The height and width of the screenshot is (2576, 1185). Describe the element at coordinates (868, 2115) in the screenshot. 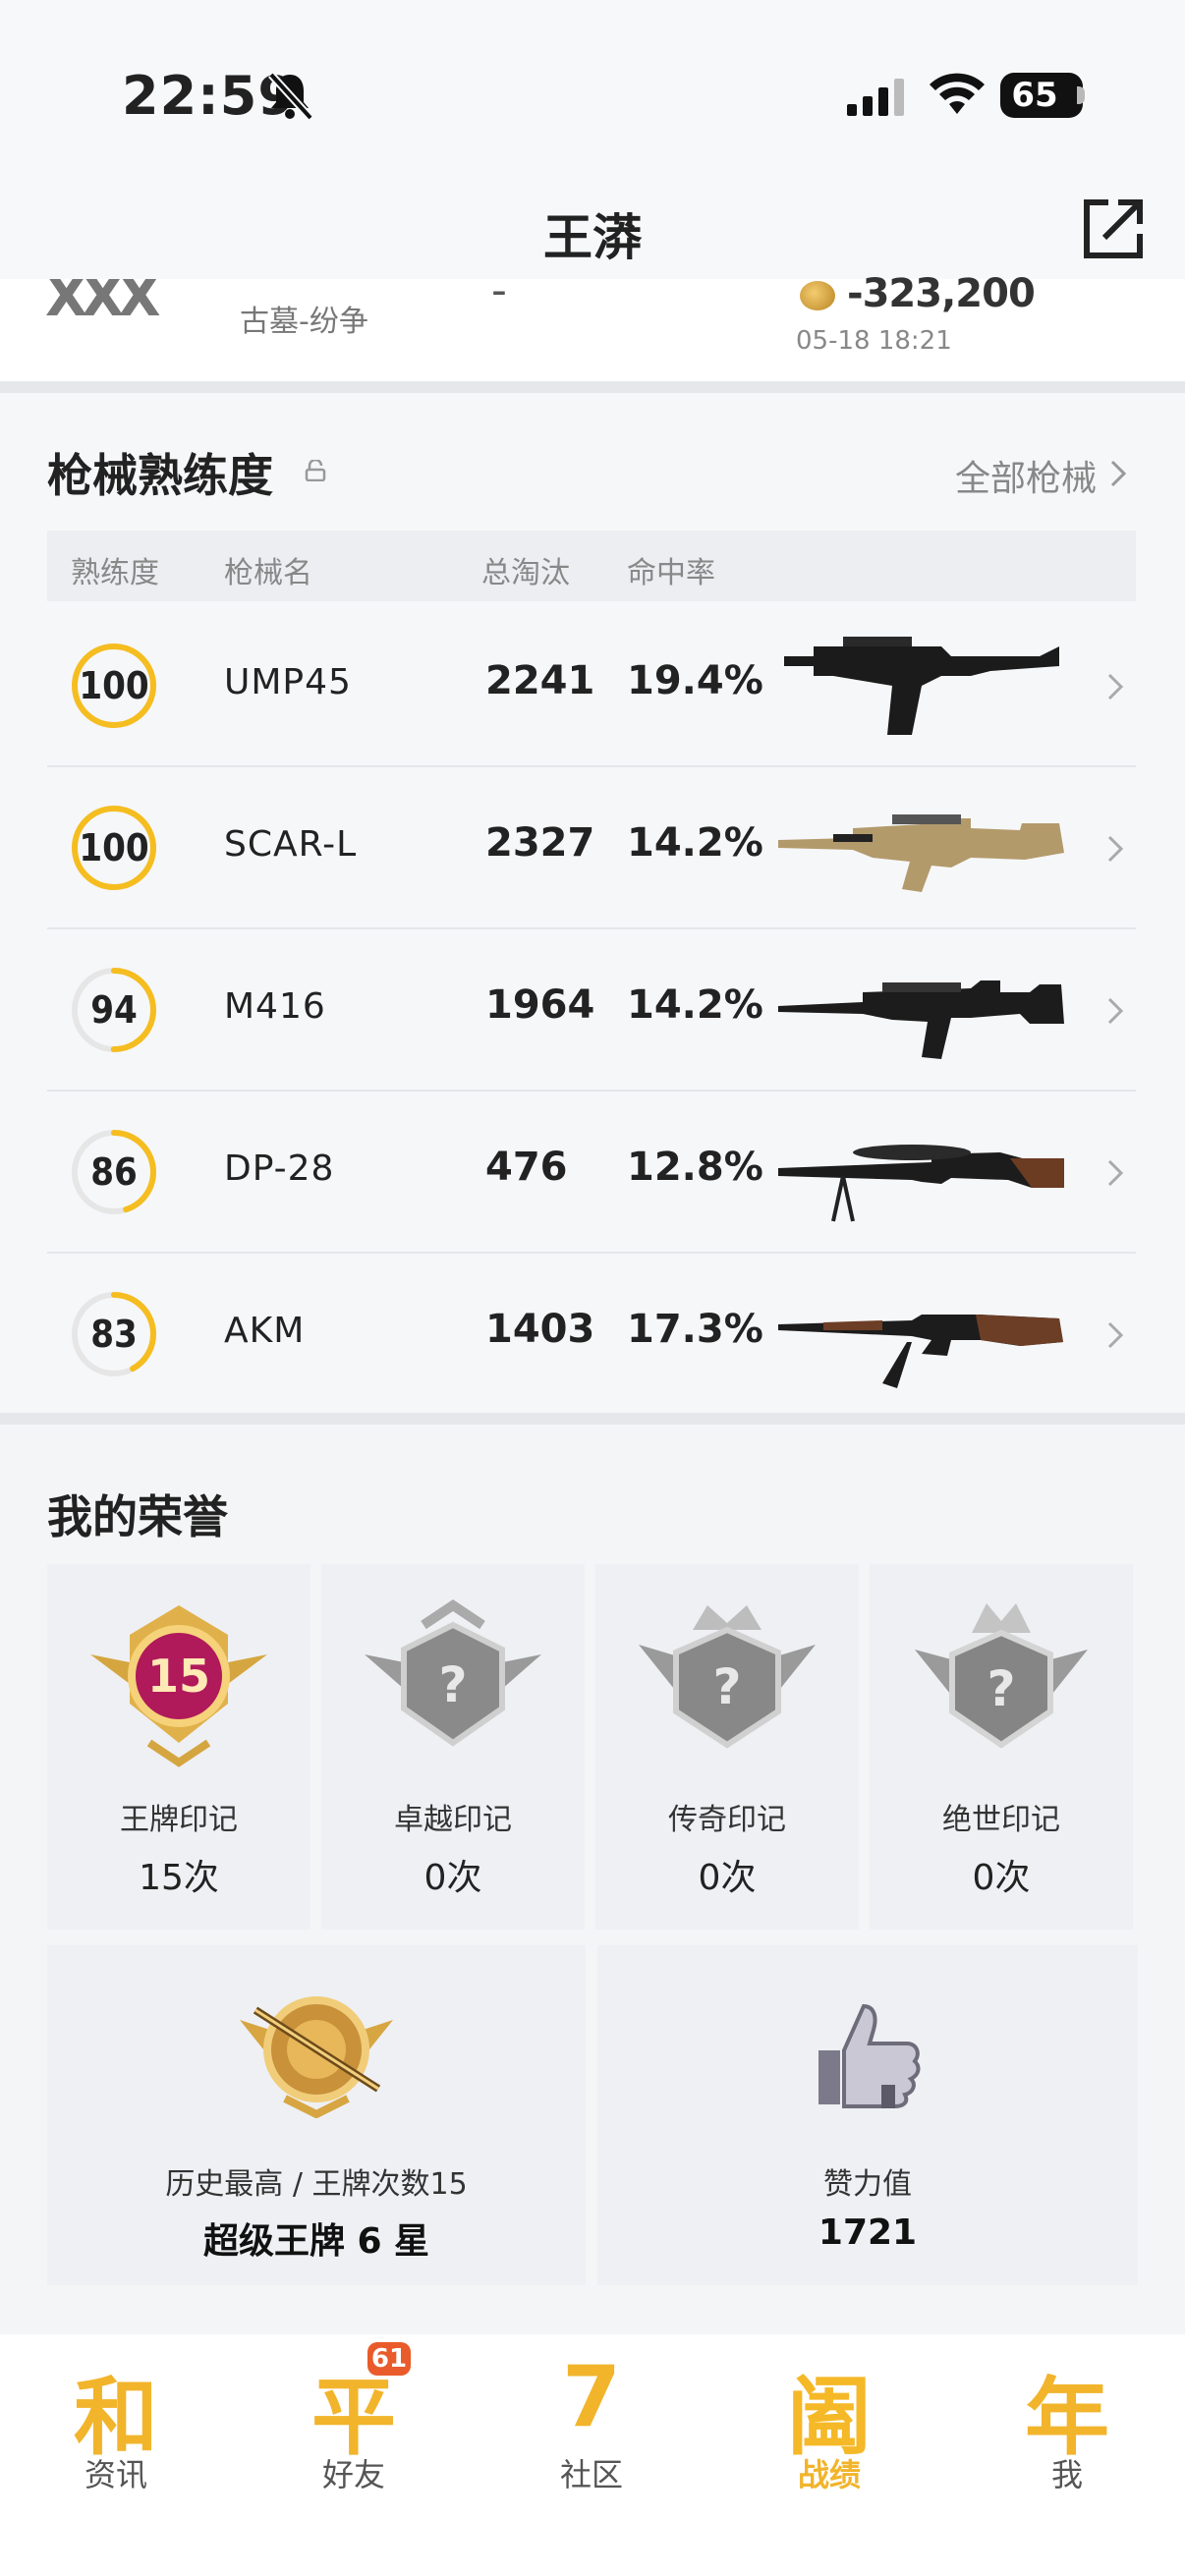

I see `likes-card: 赞力值 1721` at that location.